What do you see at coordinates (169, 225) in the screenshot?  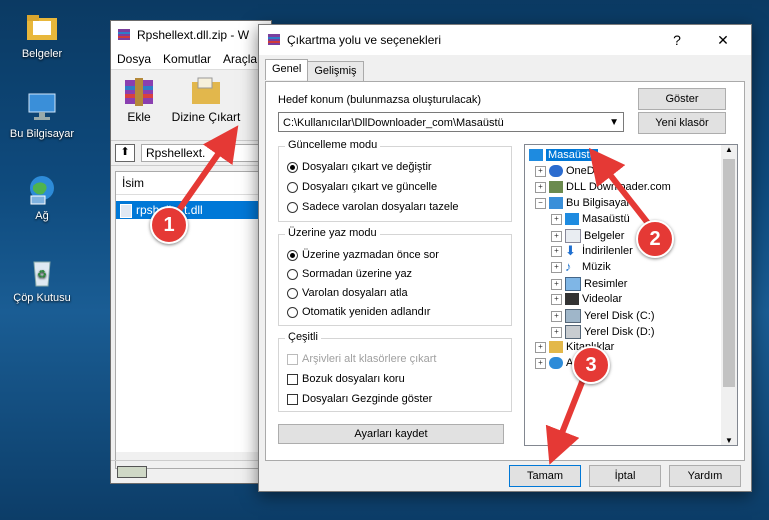 I see `step-badge-1: 1` at bounding box center [169, 225].